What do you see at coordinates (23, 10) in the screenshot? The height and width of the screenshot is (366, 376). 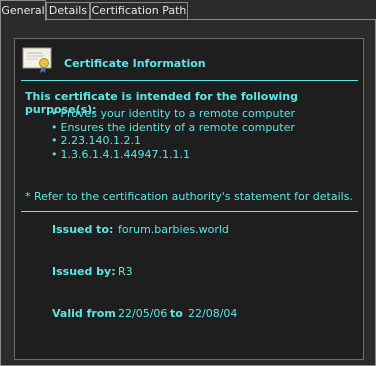 I see `tab-general: General` at bounding box center [23, 10].